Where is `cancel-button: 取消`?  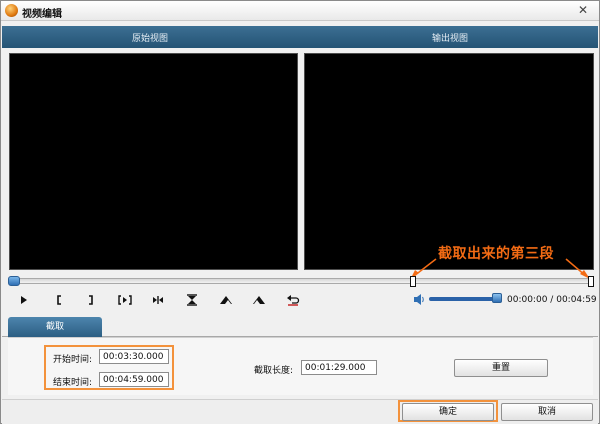 cancel-button: 取消 is located at coordinates (547, 412).